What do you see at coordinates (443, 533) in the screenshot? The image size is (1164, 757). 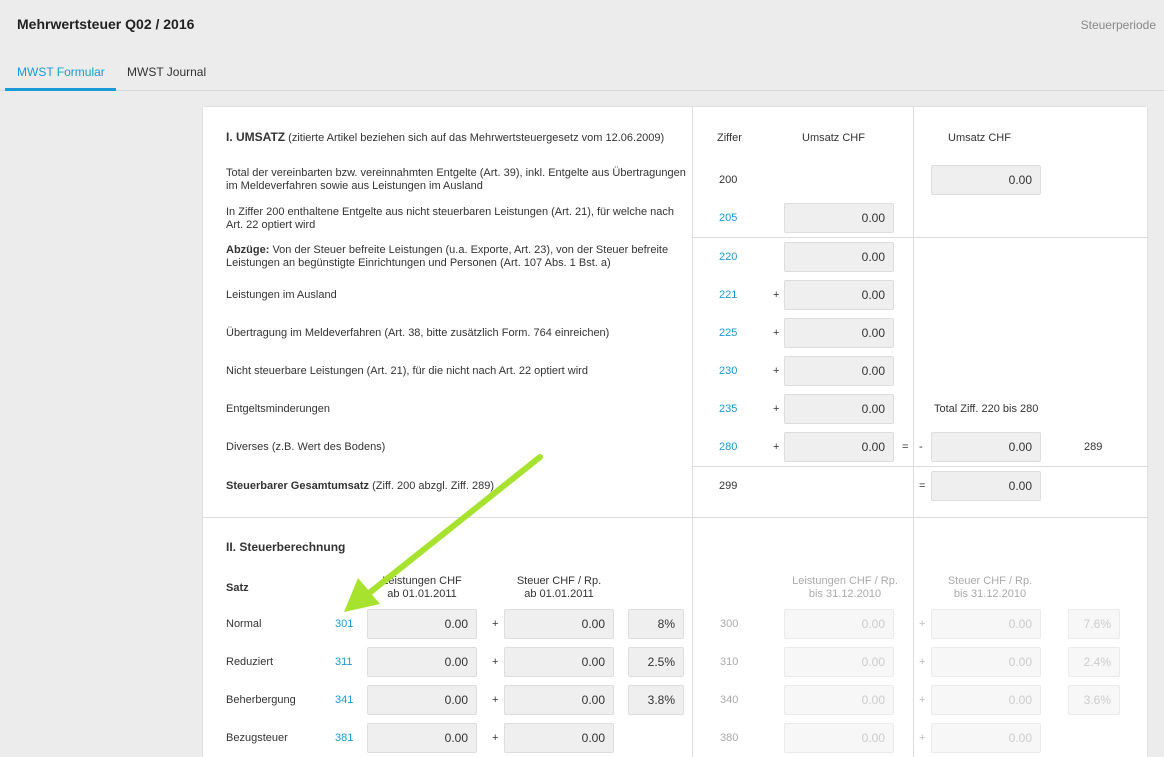 I see `annotation-arrow-icon` at bounding box center [443, 533].